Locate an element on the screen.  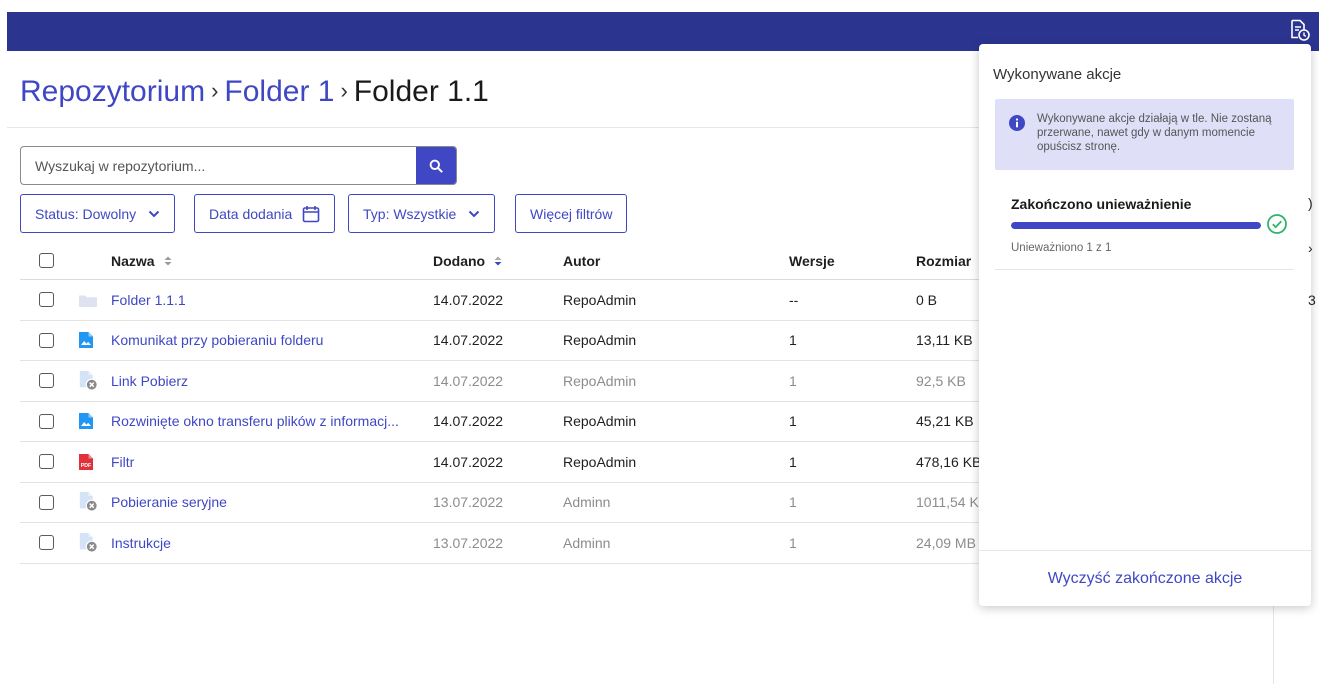
file-name-link: Instrukcje is located at coordinates (141, 543).